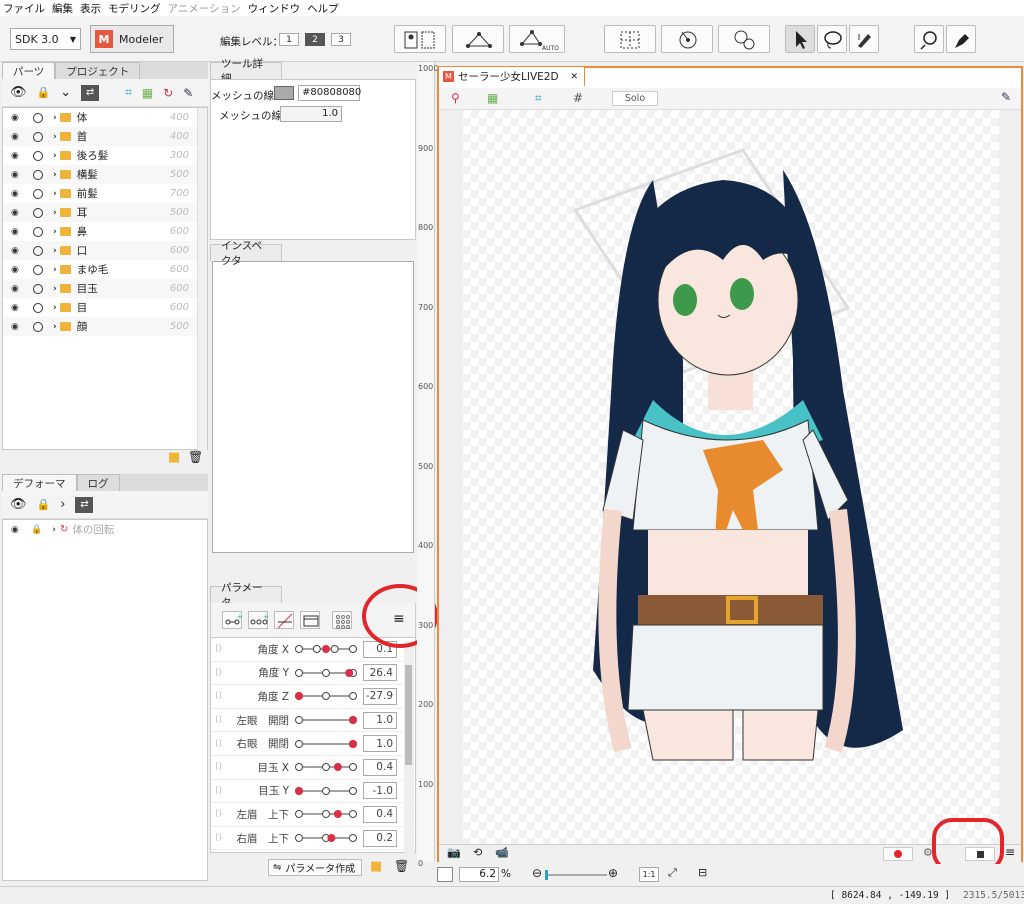 Image resolution: width=1024 pixels, height=904 pixels. Describe the element at coordinates (702, 872) in the screenshot. I see `flip-icon: ⊟` at that location.